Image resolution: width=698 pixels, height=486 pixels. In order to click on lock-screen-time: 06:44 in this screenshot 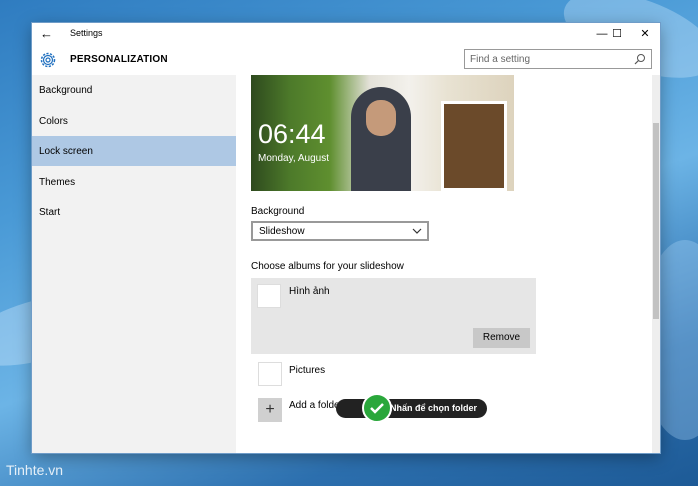, I will do `click(292, 134)`.